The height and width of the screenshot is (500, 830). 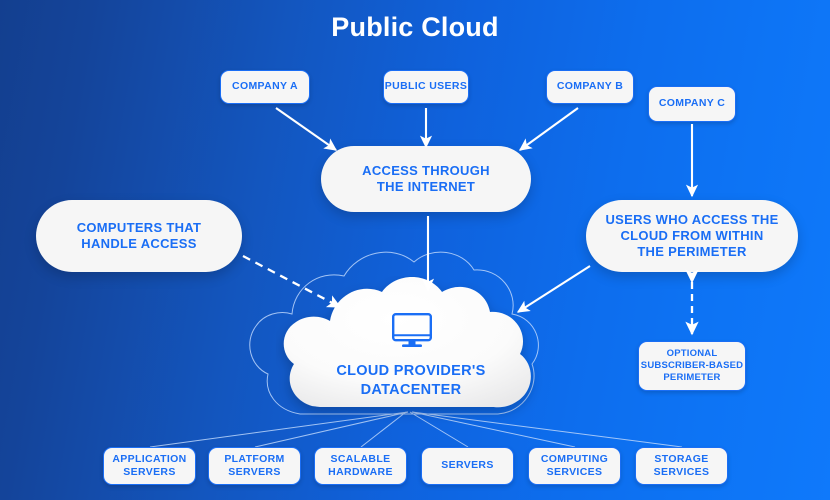 I want to click on service-label-line-1: SERVERS, so click(x=467, y=465).